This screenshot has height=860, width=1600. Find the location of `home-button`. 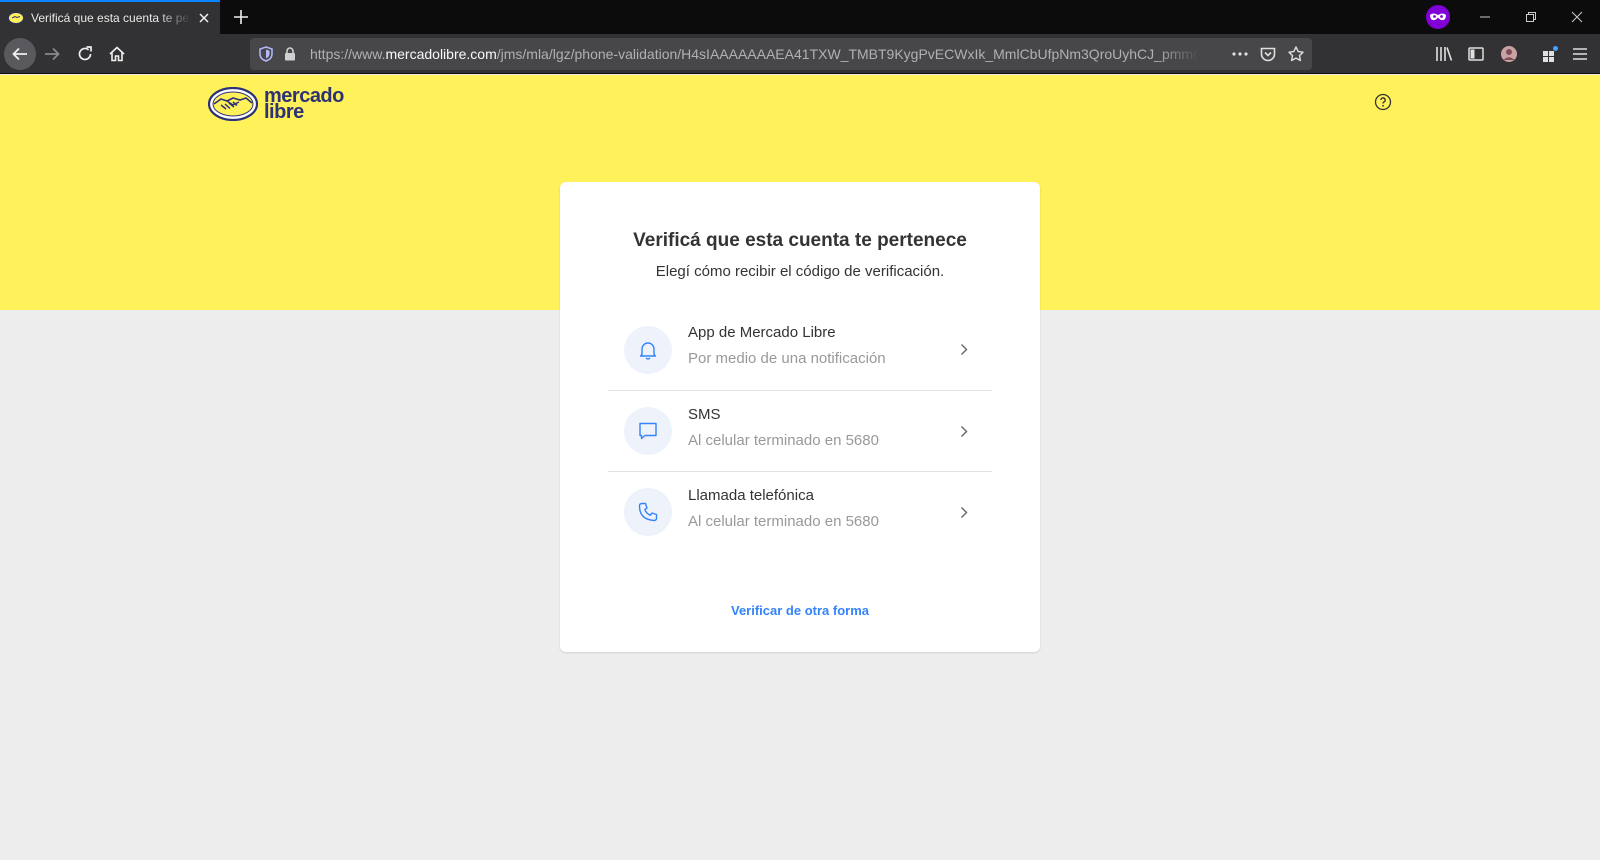

home-button is located at coordinates (117, 54).